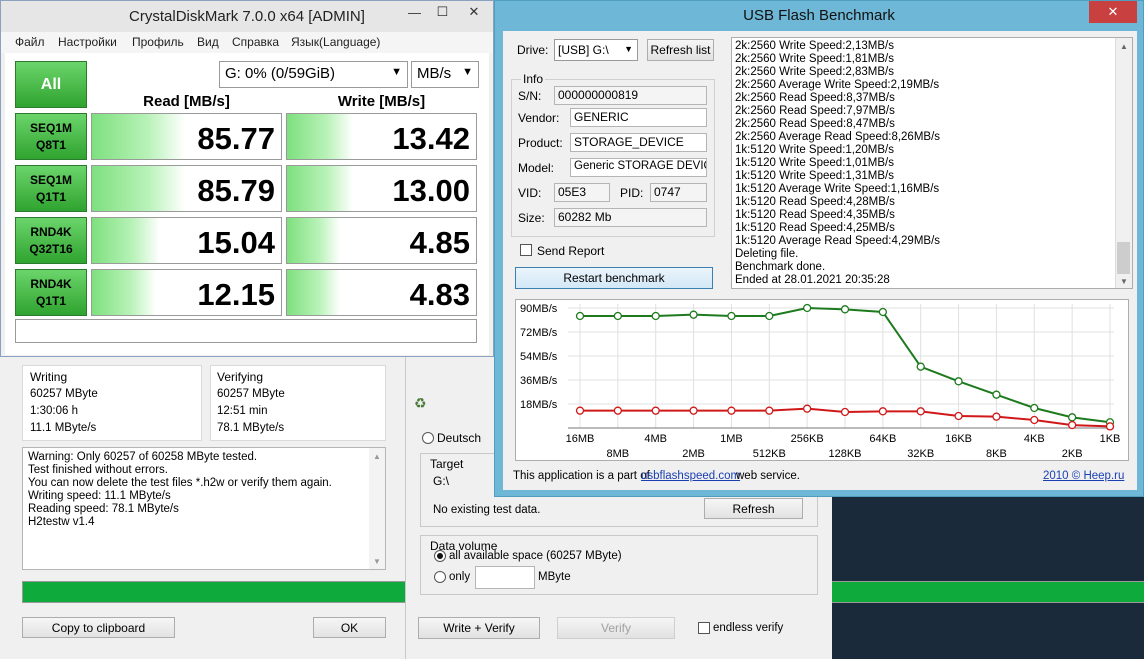  What do you see at coordinates (158, 42) in the screenshot?
I see `menu-profile: Профиль` at bounding box center [158, 42].